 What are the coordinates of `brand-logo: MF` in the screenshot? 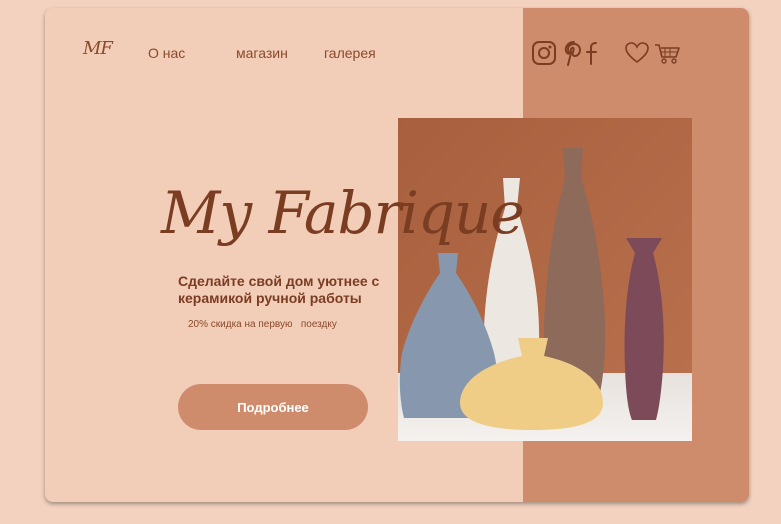 It's located at (98, 48).